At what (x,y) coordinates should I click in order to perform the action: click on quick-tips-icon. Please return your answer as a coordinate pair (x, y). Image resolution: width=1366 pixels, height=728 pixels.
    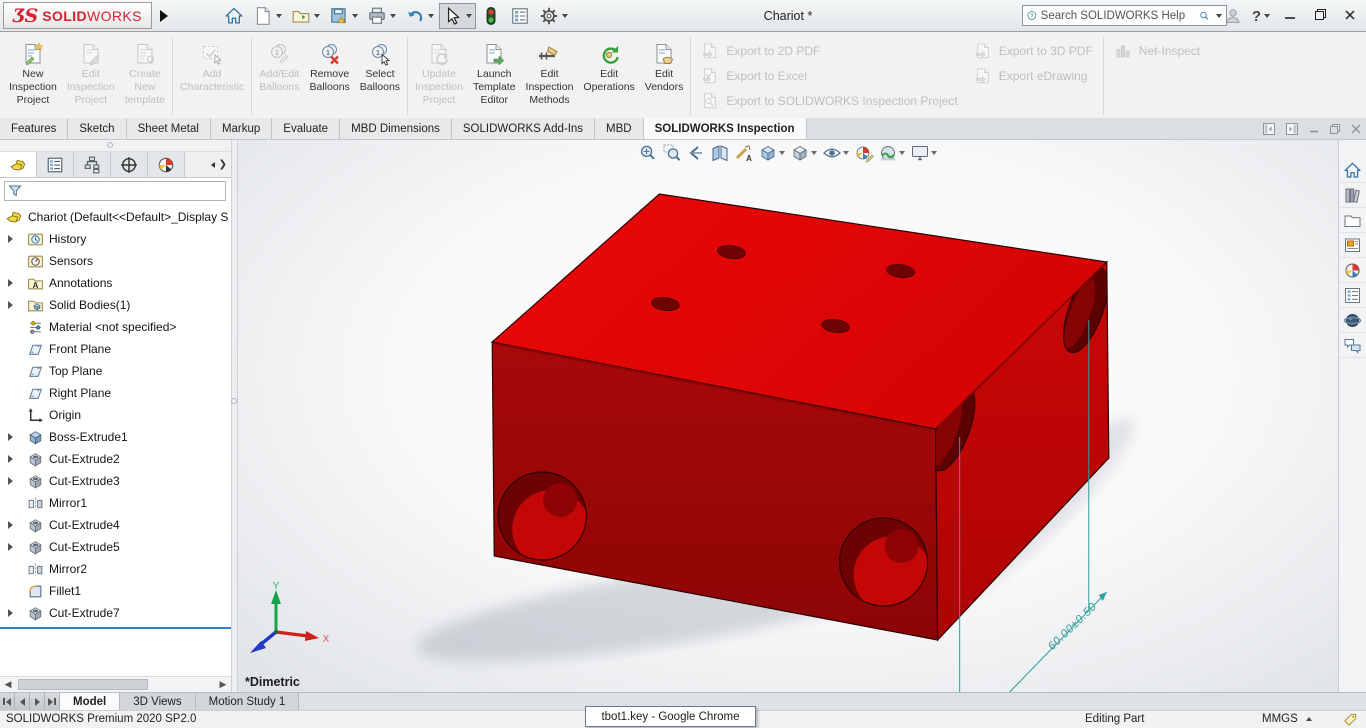
    Looking at the image, I should click on (1350, 719).